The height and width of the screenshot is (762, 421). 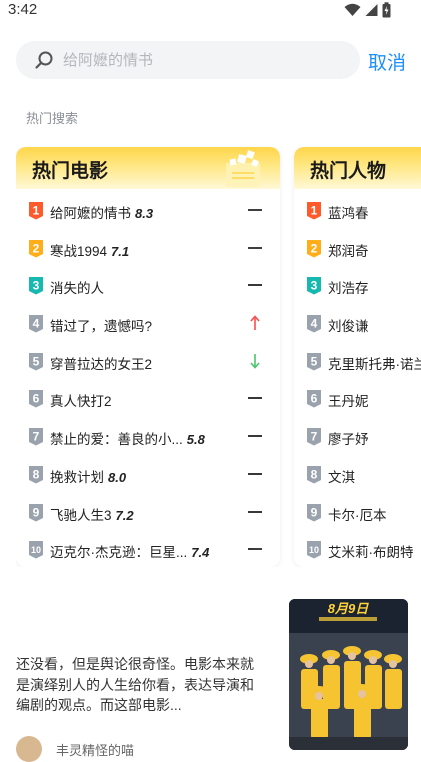 I want to click on person-rank-item: 5 克里斯托弗·诺兰, so click(x=357, y=362).